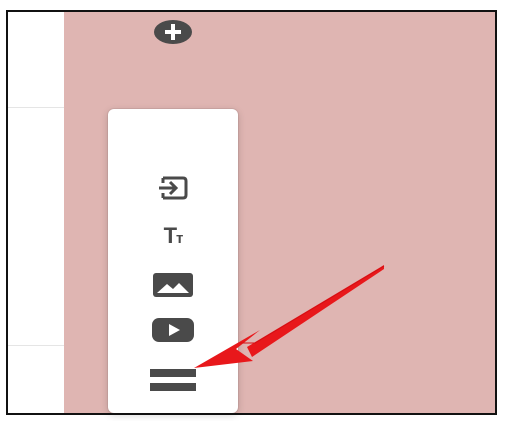  Describe the element at coordinates (36, 213) in the screenshot. I see `left-panel` at that location.